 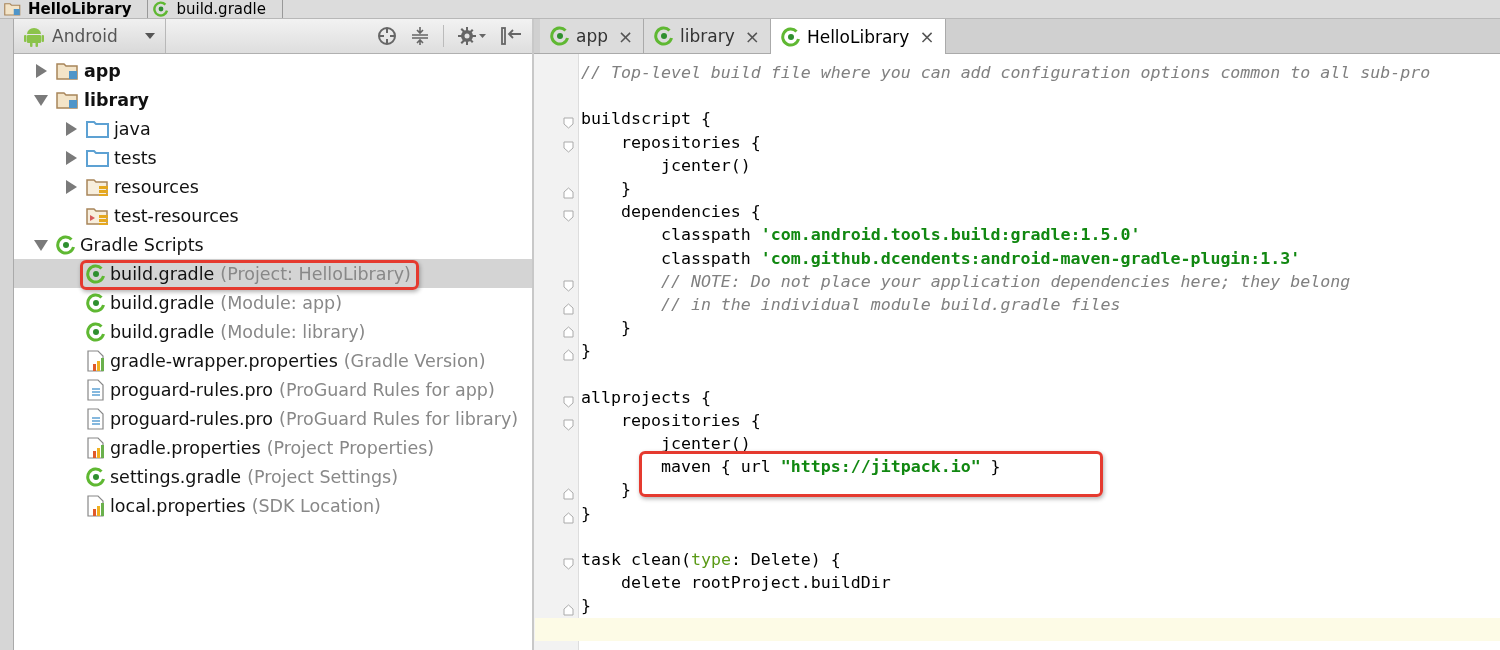 I want to click on file-name: Gradle Scripts, so click(x=142, y=244).